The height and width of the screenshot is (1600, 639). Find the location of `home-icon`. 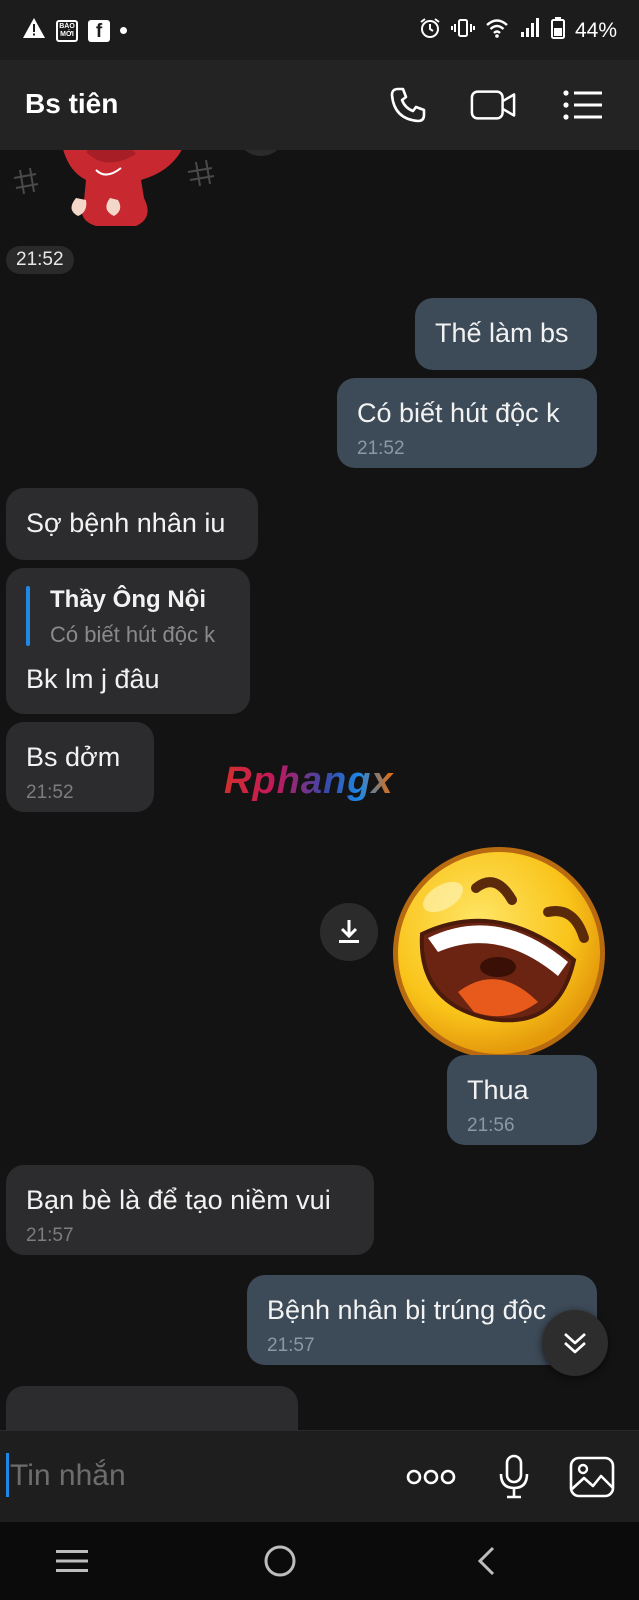

home-icon is located at coordinates (280, 1561).